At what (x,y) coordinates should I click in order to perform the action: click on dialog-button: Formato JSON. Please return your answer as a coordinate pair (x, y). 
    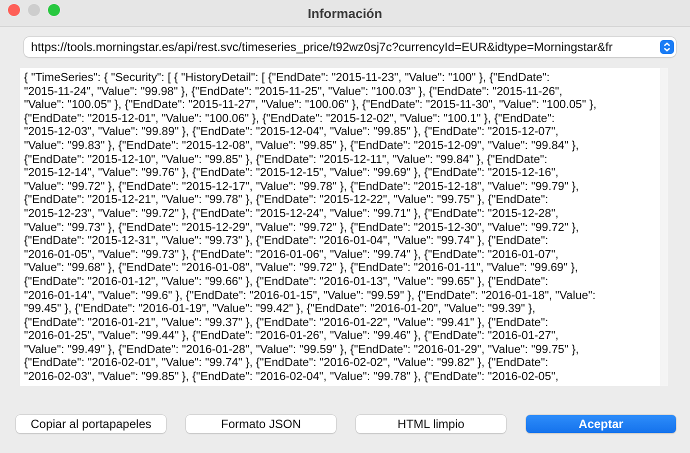
    Looking at the image, I should click on (261, 424).